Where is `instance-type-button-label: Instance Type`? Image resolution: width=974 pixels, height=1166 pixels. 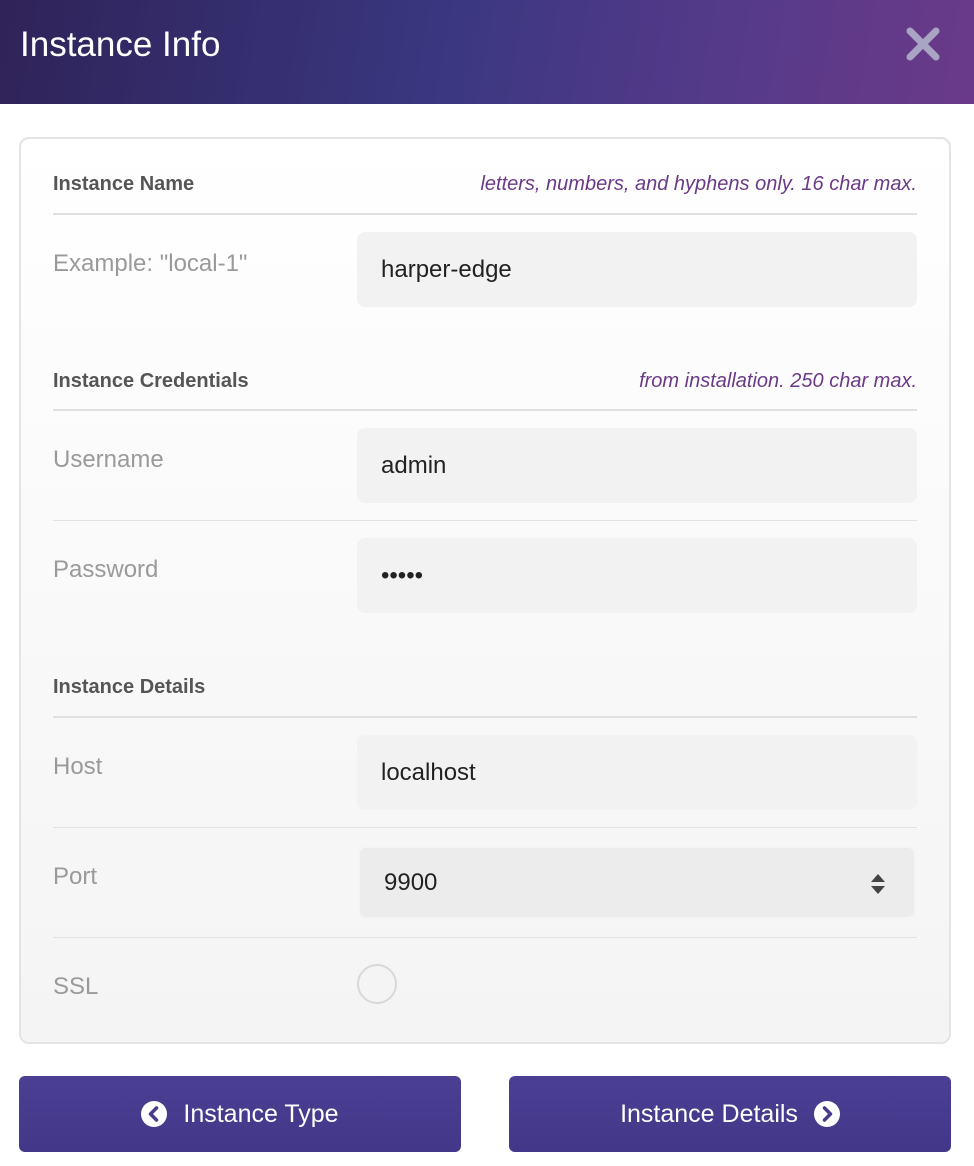 instance-type-button-label: Instance Type is located at coordinates (261, 1113).